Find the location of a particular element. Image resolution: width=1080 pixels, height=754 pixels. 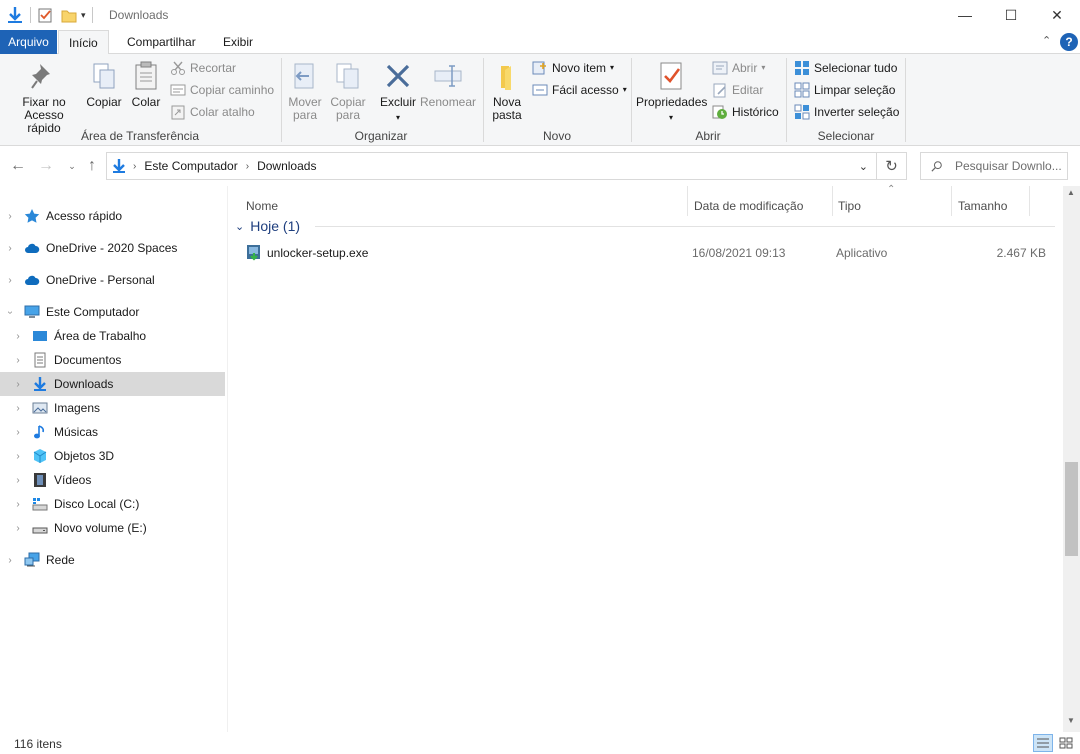

status-bar: 116 itens is located at coordinates (540, 743).